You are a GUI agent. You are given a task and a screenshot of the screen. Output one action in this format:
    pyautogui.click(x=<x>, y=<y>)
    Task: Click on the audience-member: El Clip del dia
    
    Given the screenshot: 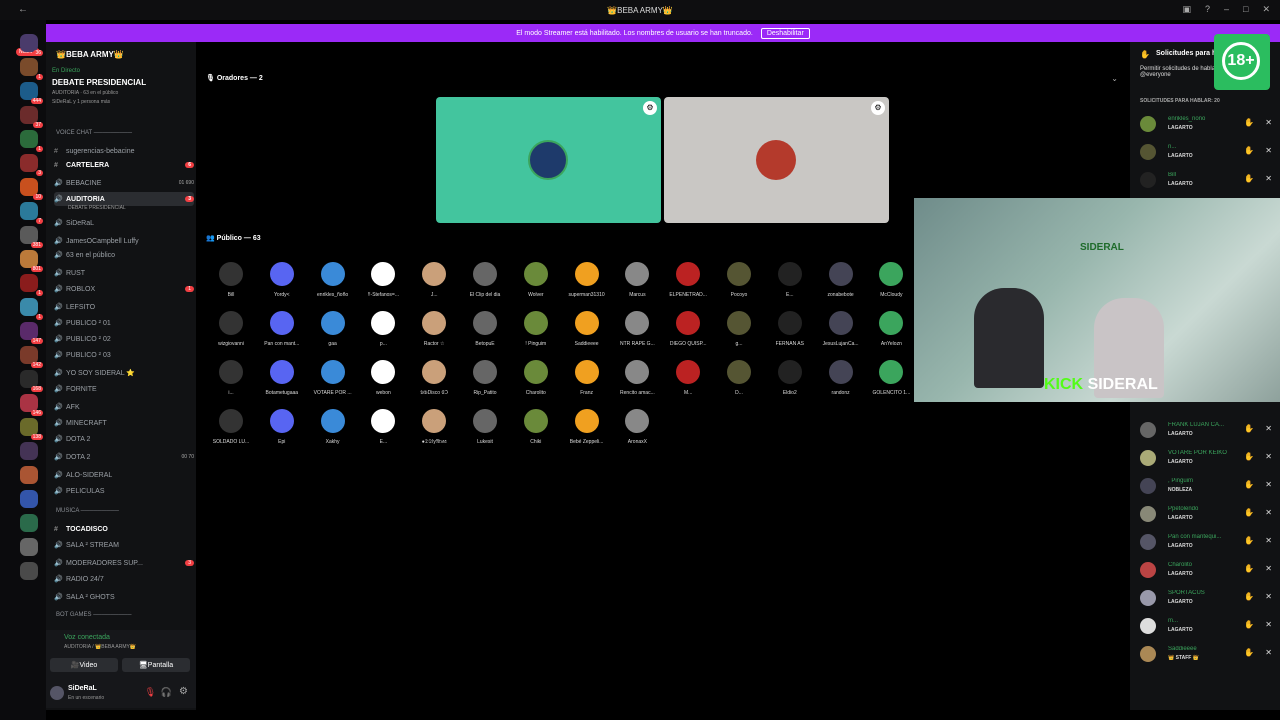 What is the action you would take?
    pyautogui.click(x=485, y=280)
    